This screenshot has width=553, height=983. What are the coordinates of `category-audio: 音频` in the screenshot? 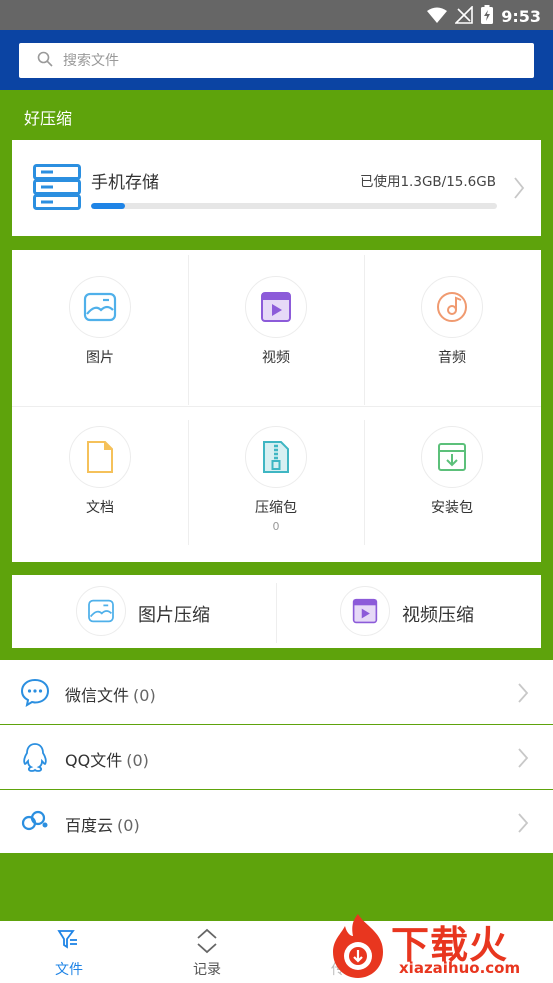 It's located at (452, 325).